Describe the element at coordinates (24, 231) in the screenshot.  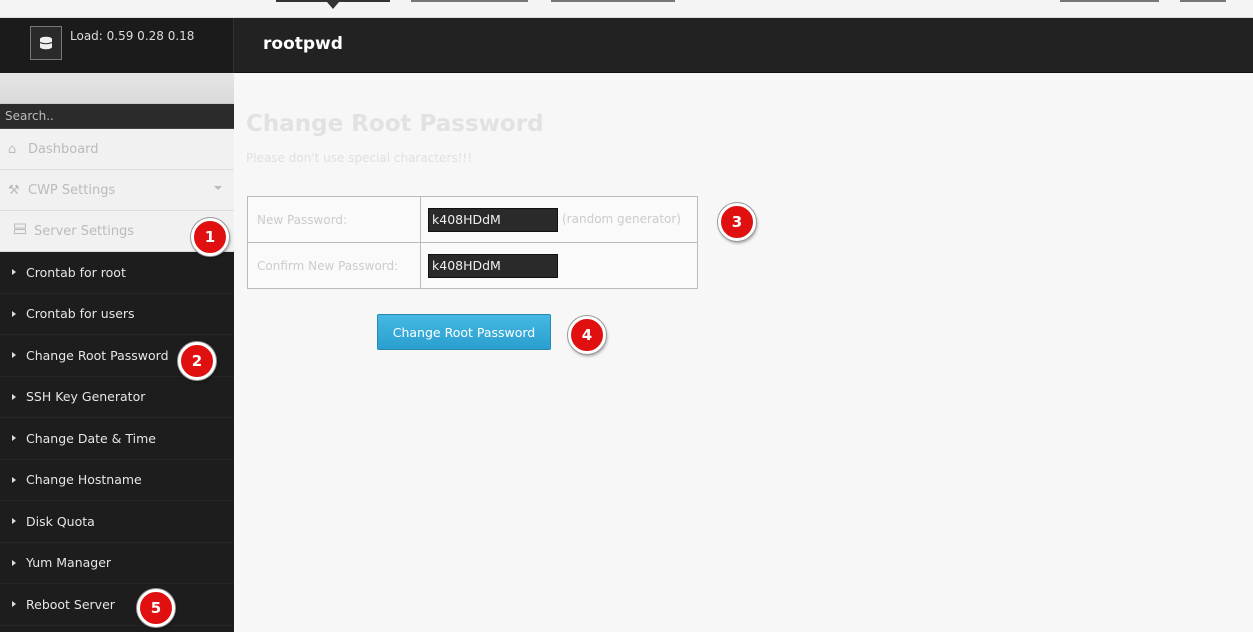
I see `server-icon` at that location.